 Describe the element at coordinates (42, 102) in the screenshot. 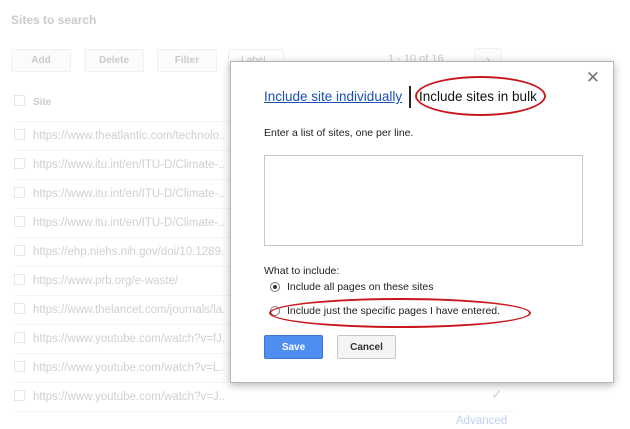

I see `site-column-header: Site` at that location.